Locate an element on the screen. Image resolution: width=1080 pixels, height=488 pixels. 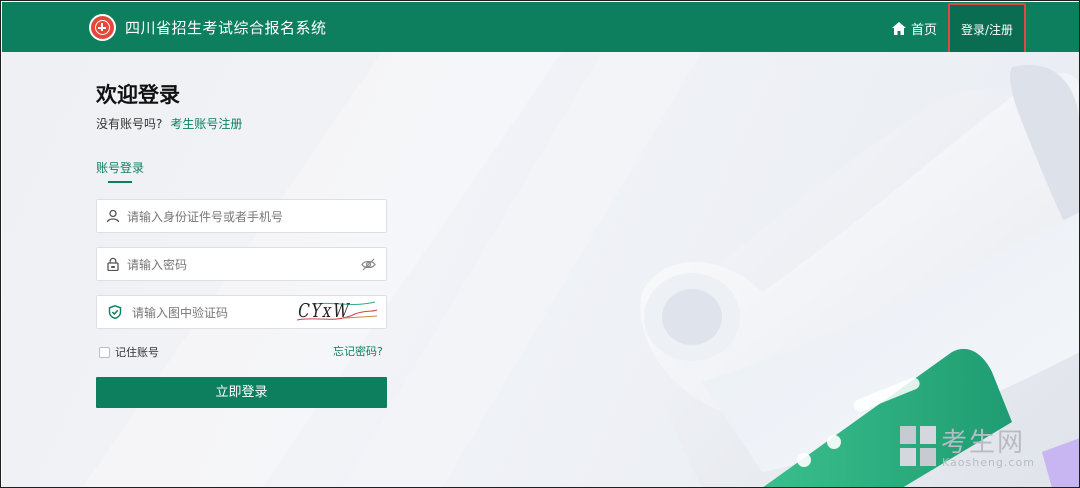
captcha-input is located at coordinates (212, 313).